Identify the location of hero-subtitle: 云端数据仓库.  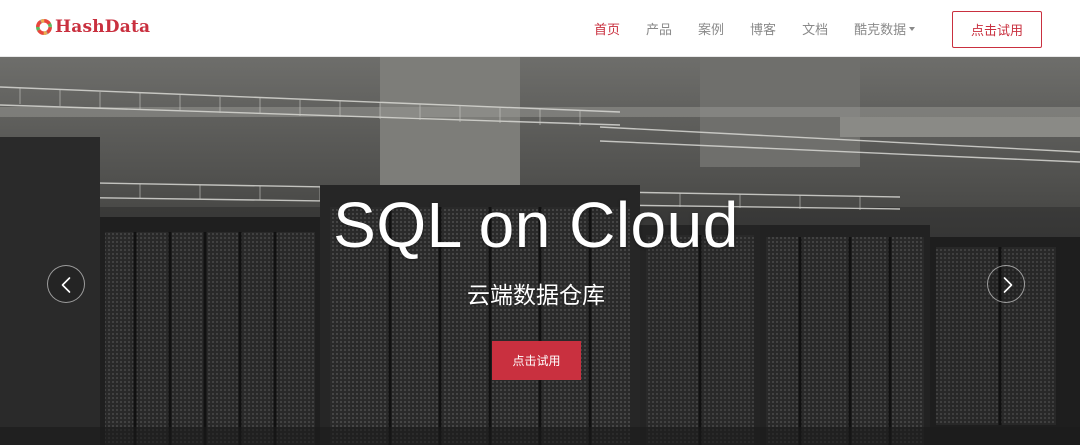
(536, 296).